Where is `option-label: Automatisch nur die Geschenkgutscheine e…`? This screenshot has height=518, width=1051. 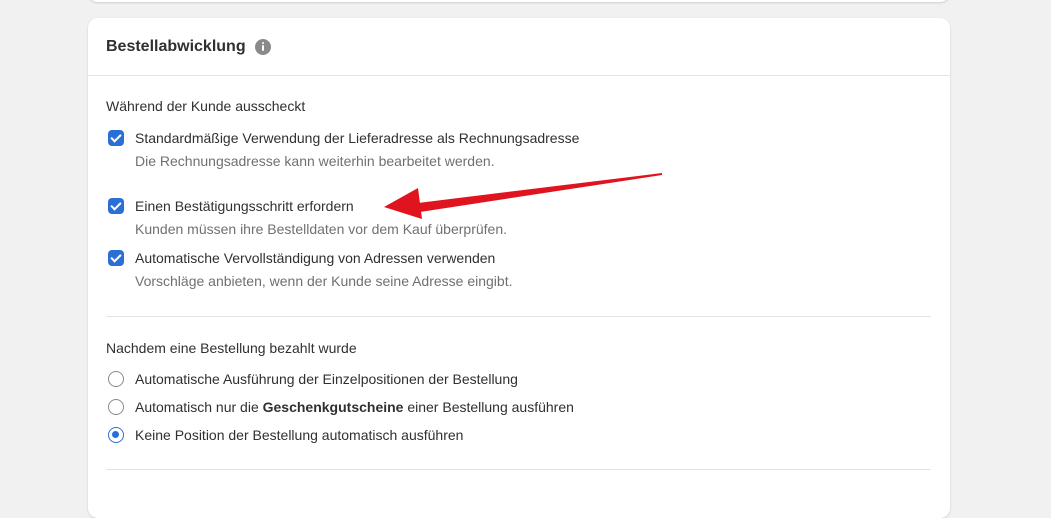
option-label: Automatisch nur die Geschenkgutscheine e… is located at coordinates (354, 407).